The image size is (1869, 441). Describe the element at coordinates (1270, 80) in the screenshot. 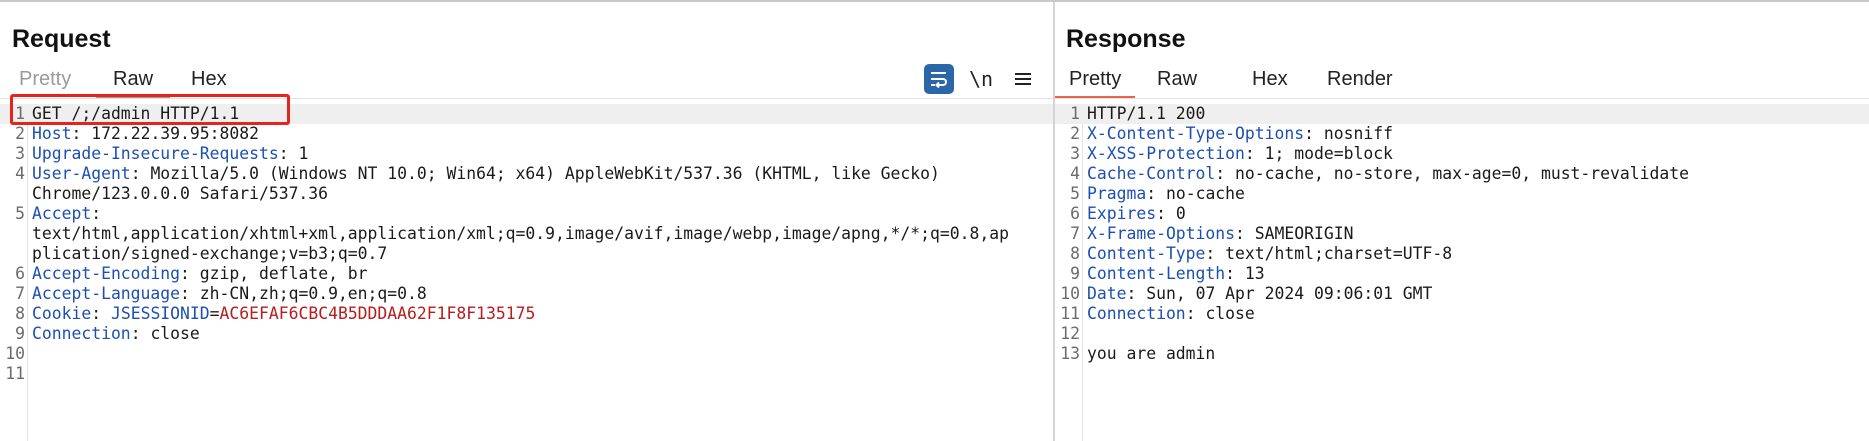

I see `response-tab-hex: Hex` at that location.